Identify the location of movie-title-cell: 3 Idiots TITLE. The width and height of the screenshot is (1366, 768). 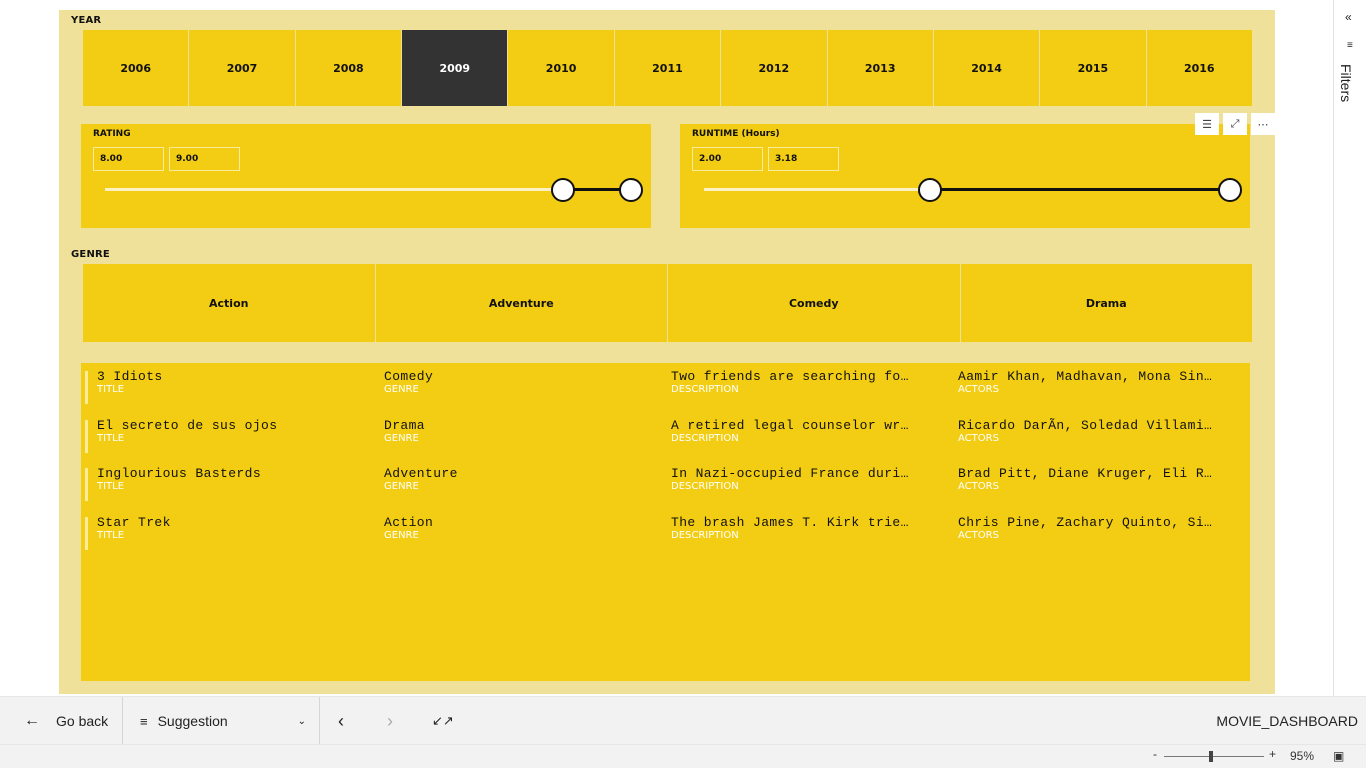
(231, 382).